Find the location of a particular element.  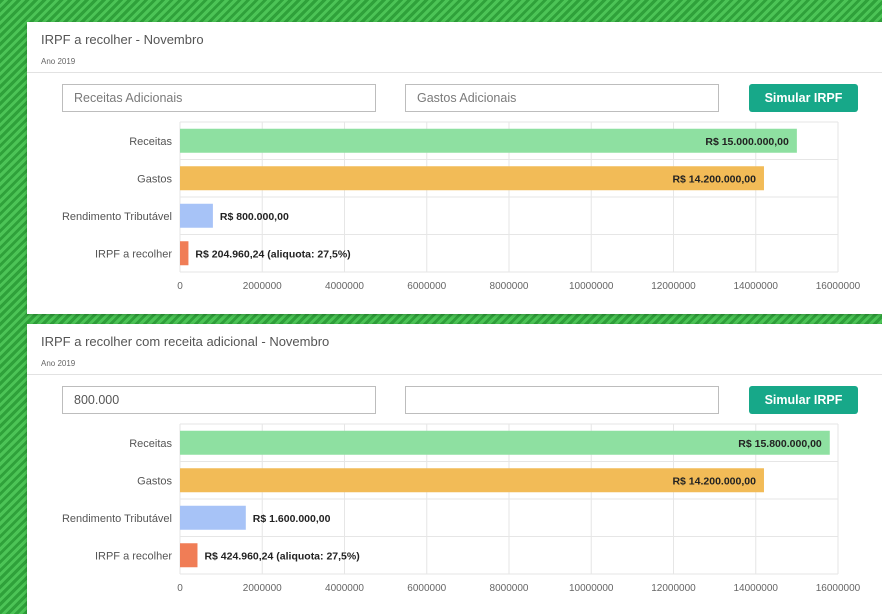

data-label: R$ 424.960,24 (aliquota: 27,5%) is located at coordinates (281, 556).